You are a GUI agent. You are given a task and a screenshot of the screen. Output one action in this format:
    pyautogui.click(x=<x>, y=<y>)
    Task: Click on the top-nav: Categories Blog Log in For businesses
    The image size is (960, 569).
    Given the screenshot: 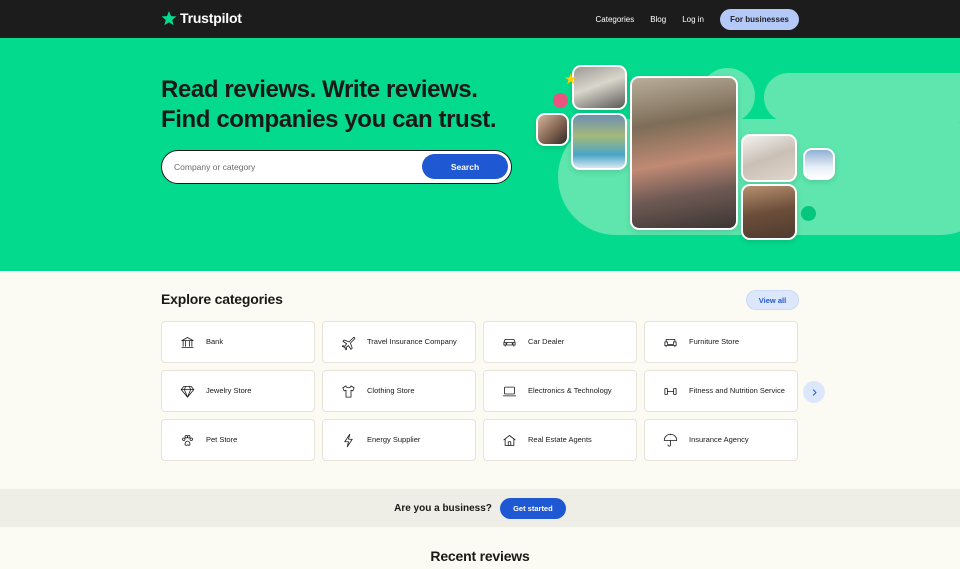 What is the action you would take?
    pyautogui.click(x=697, y=19)
    